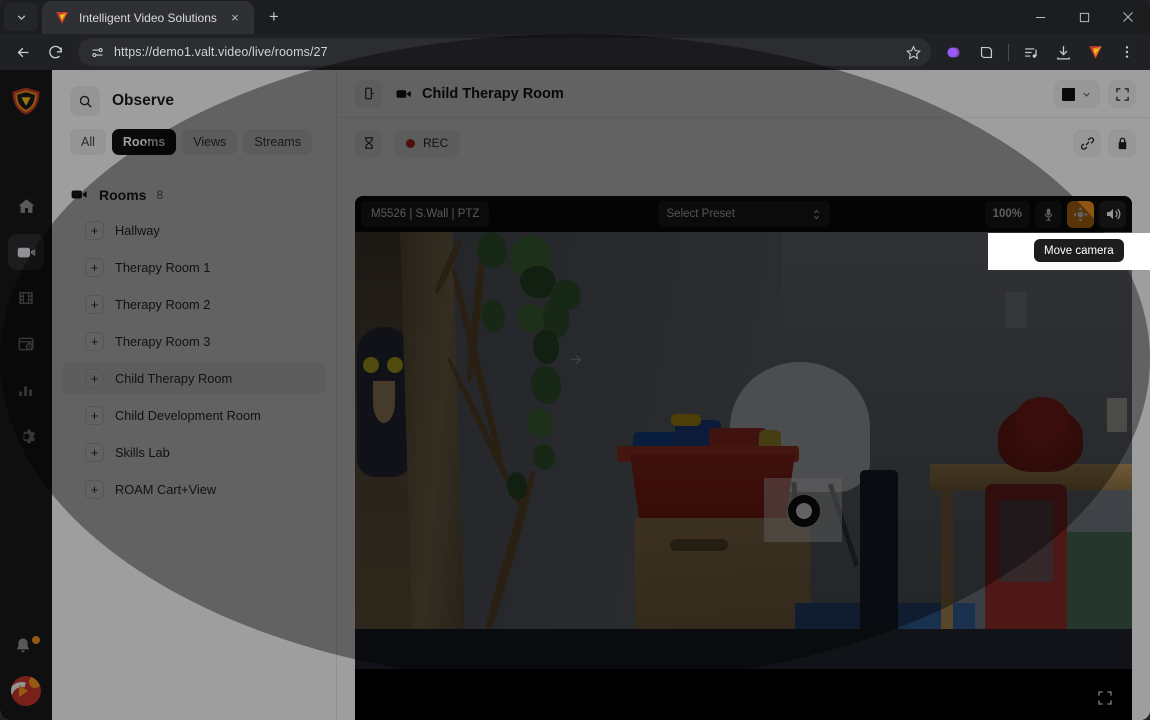 Image resolution: width=1150 pixels, height=720 pixels. What do you see at coordinates (1112, 214) in the screenshot?
I see `speaker-icon` at bounding box center [1112, 214].